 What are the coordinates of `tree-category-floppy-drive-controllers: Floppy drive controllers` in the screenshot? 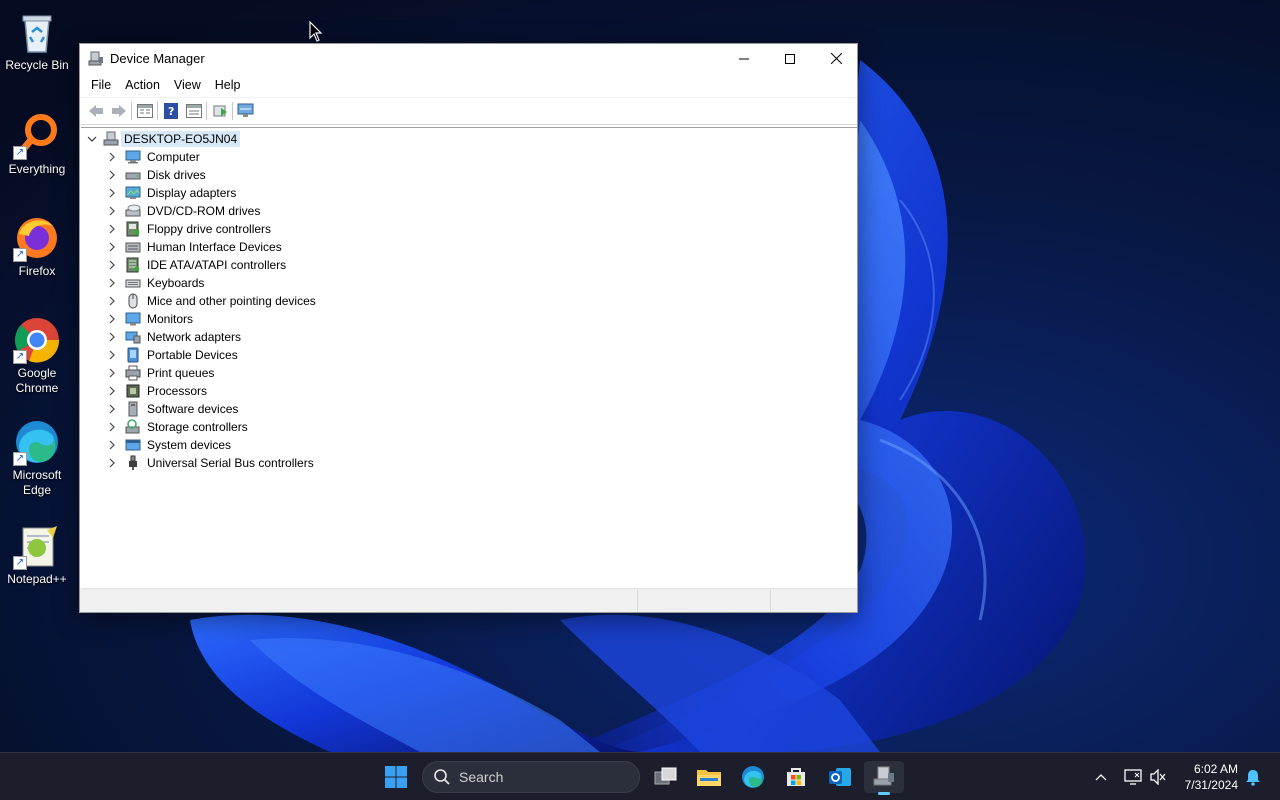 It's located at (189, 229).